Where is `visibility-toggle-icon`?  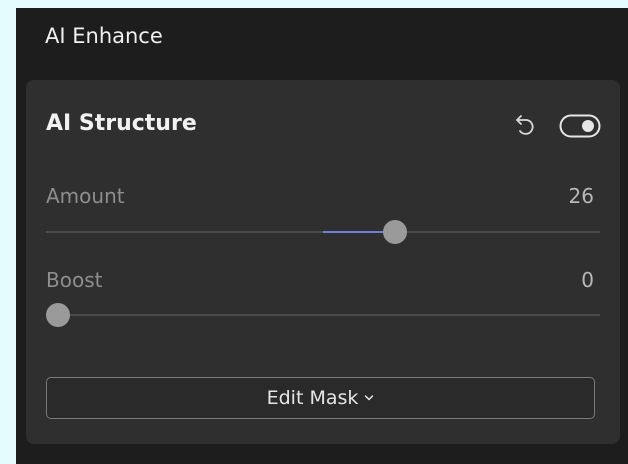 visibility-toggle-icon is located at coordinates (580, 126).